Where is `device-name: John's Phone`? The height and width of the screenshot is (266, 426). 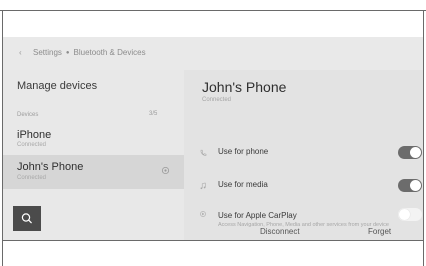 device-name: John's Phone is located at coordinates (50, 167).